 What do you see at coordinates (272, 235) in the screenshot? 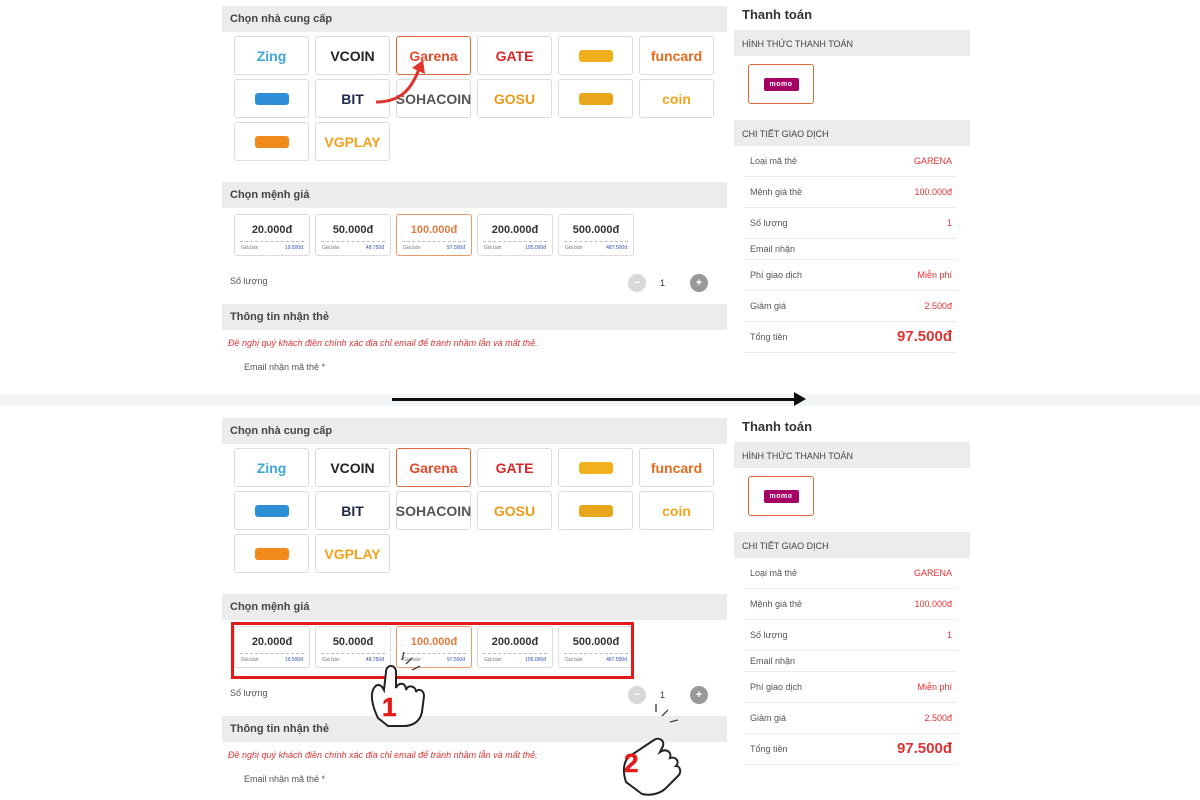
I see `denomination-option: 20.000đ Giá bán 19.500đ` at bounding box center [272, 235].